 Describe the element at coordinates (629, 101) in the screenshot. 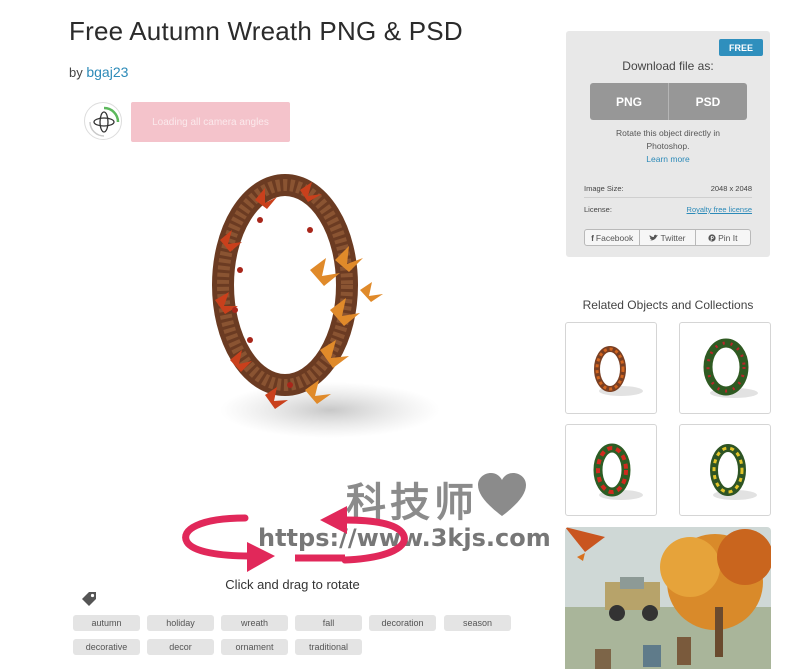

I see `download-png-button: PNG` at that location.